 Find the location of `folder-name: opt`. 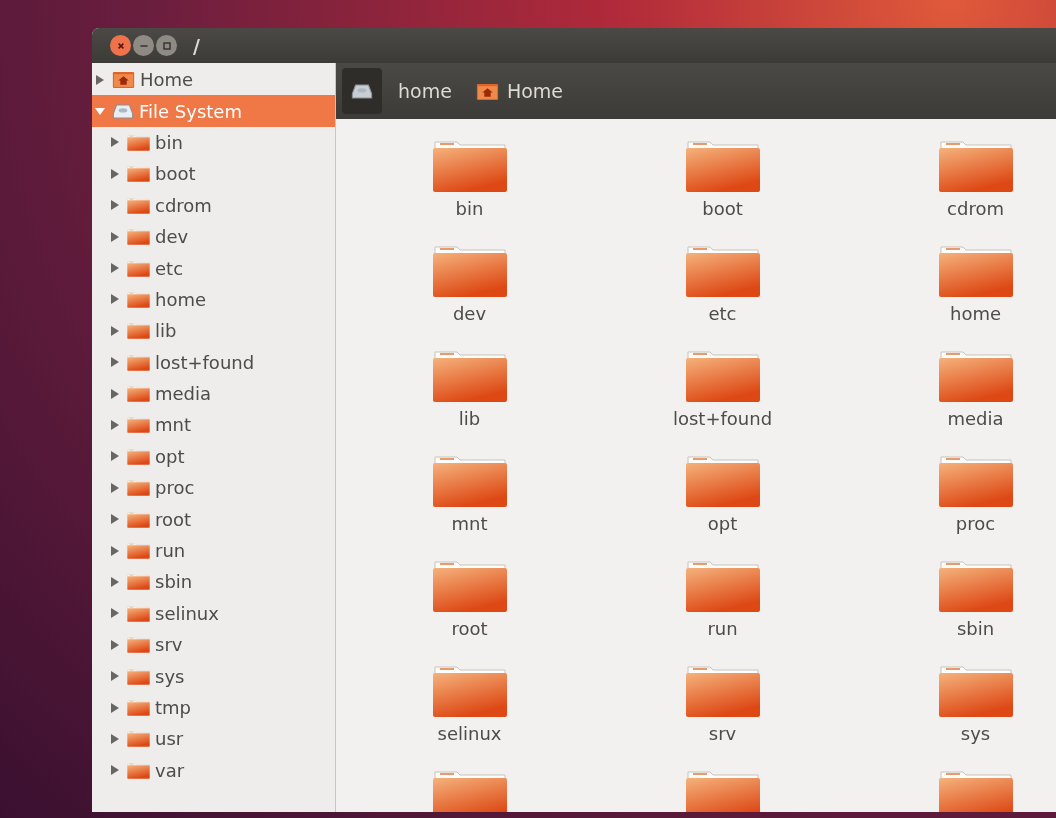

folder-name: opt is located at coordinates (722, 523).